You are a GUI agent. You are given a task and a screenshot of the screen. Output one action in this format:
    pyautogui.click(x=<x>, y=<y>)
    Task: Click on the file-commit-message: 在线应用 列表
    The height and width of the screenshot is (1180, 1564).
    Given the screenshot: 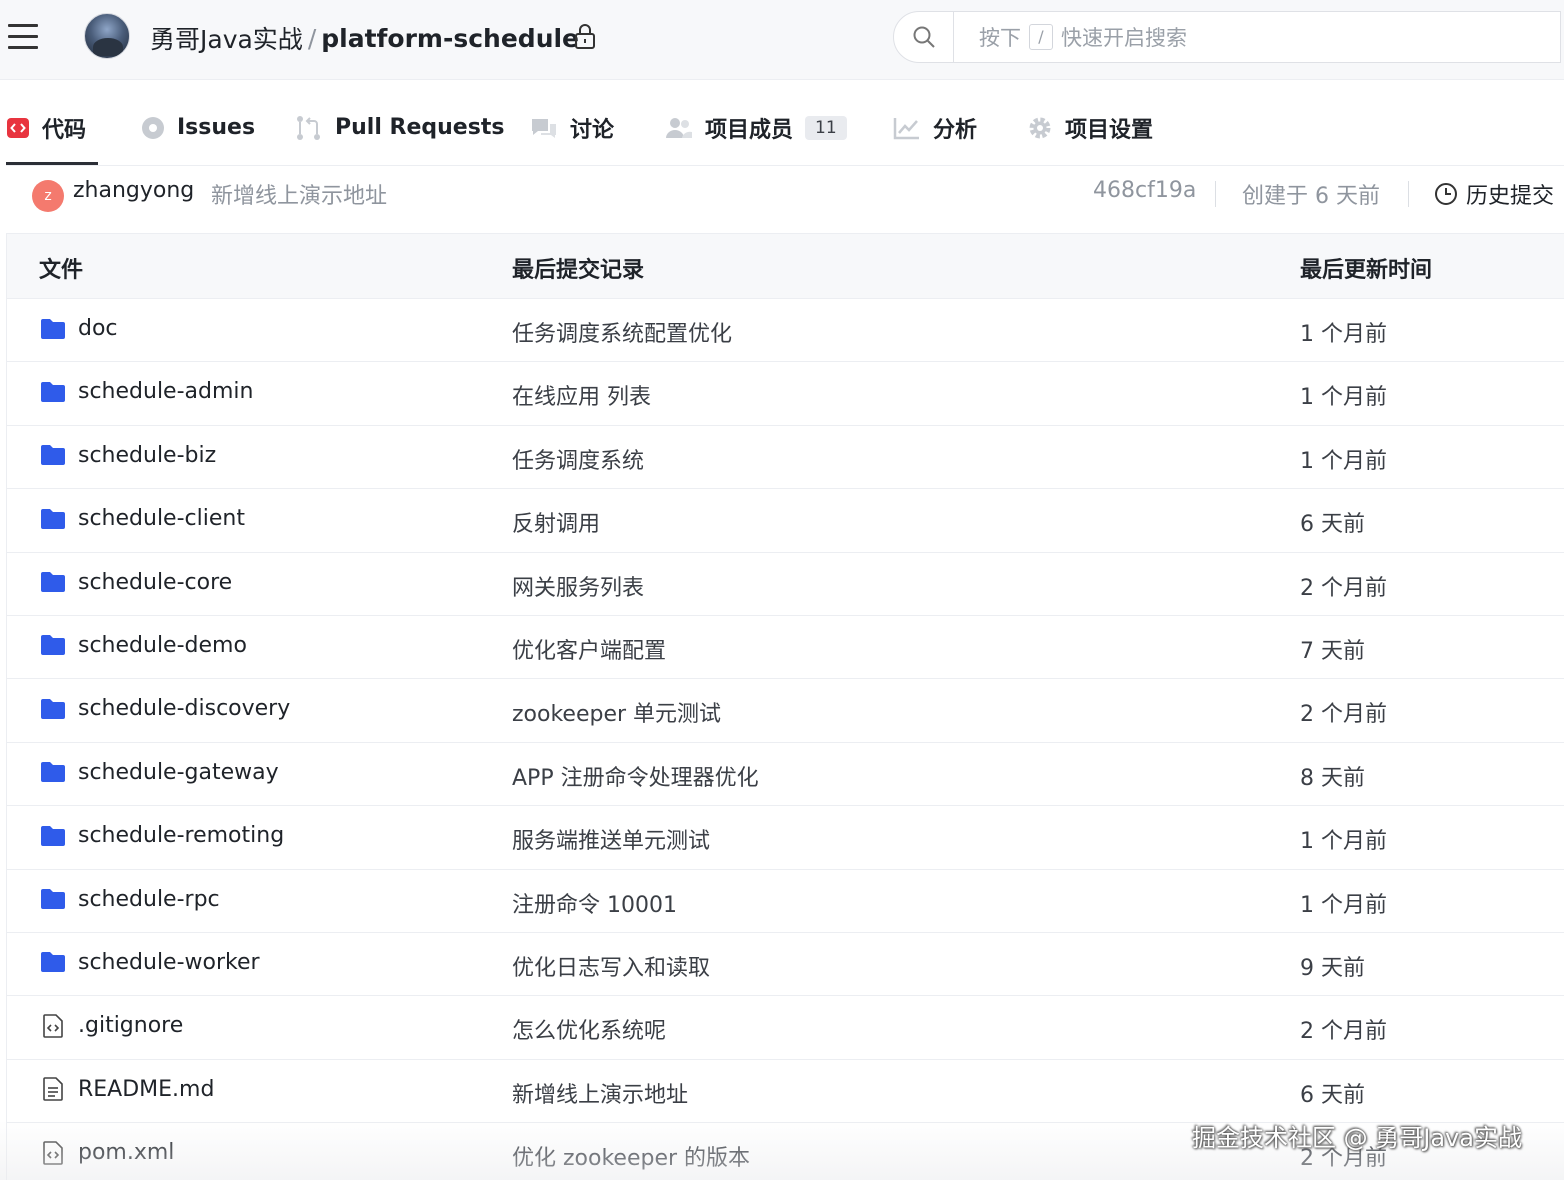 What is the action you would take?
    pyautogui.click(x=581, y=395)
    